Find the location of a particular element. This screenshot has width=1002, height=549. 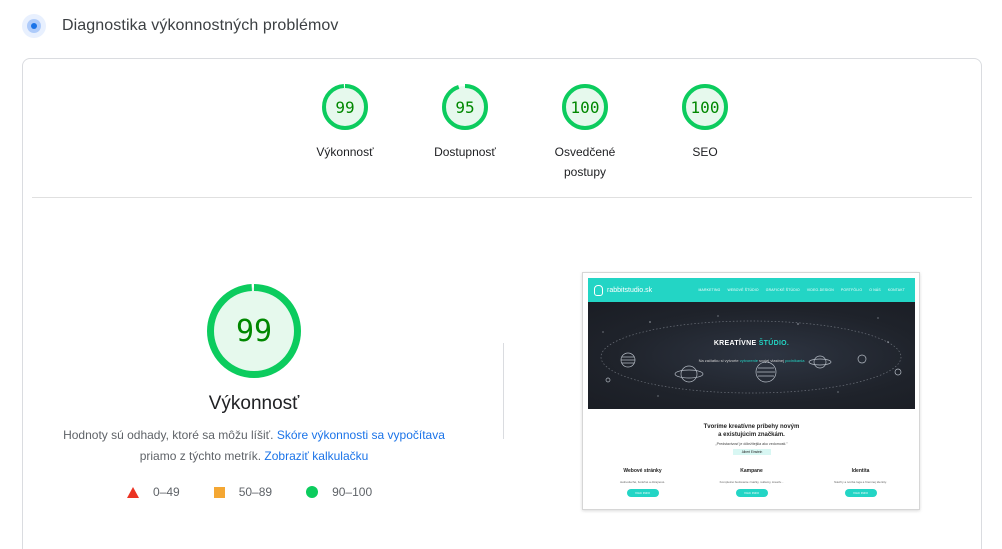

gauge-label: Výkonnosť is located at coordinates (345, 152).